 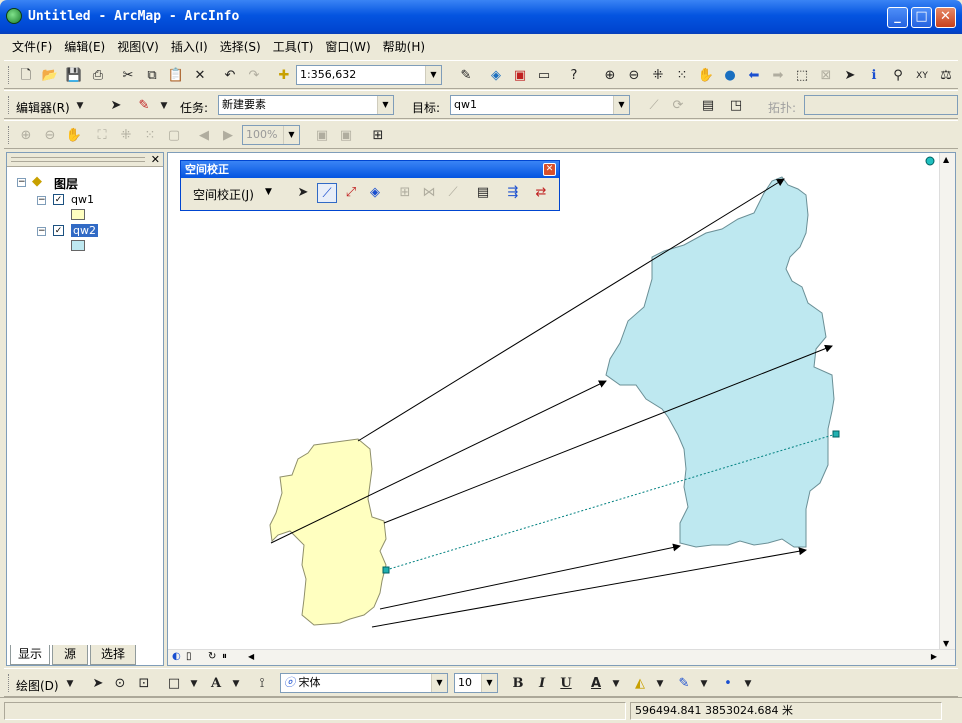 What do you see at coordinates (541, 193) in the screenshot?
I see `attribute-transfer-icon: ⇄` at bounding box center [541, 193].